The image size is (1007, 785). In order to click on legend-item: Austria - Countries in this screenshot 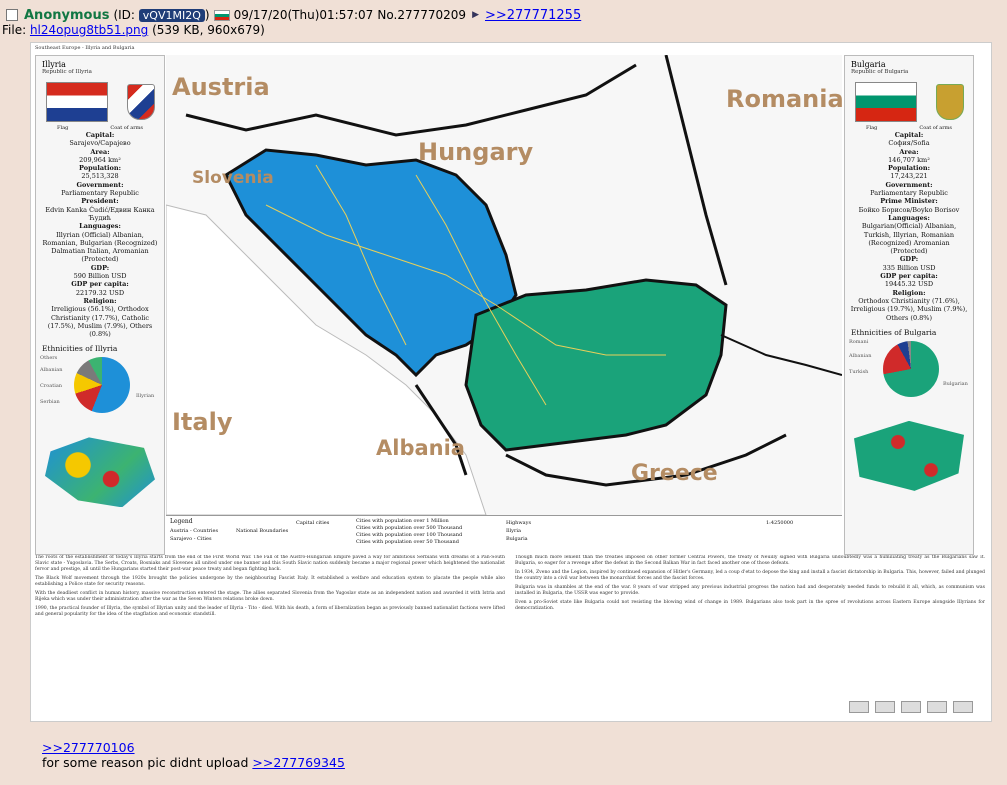, I will do `click(194, 531)`.